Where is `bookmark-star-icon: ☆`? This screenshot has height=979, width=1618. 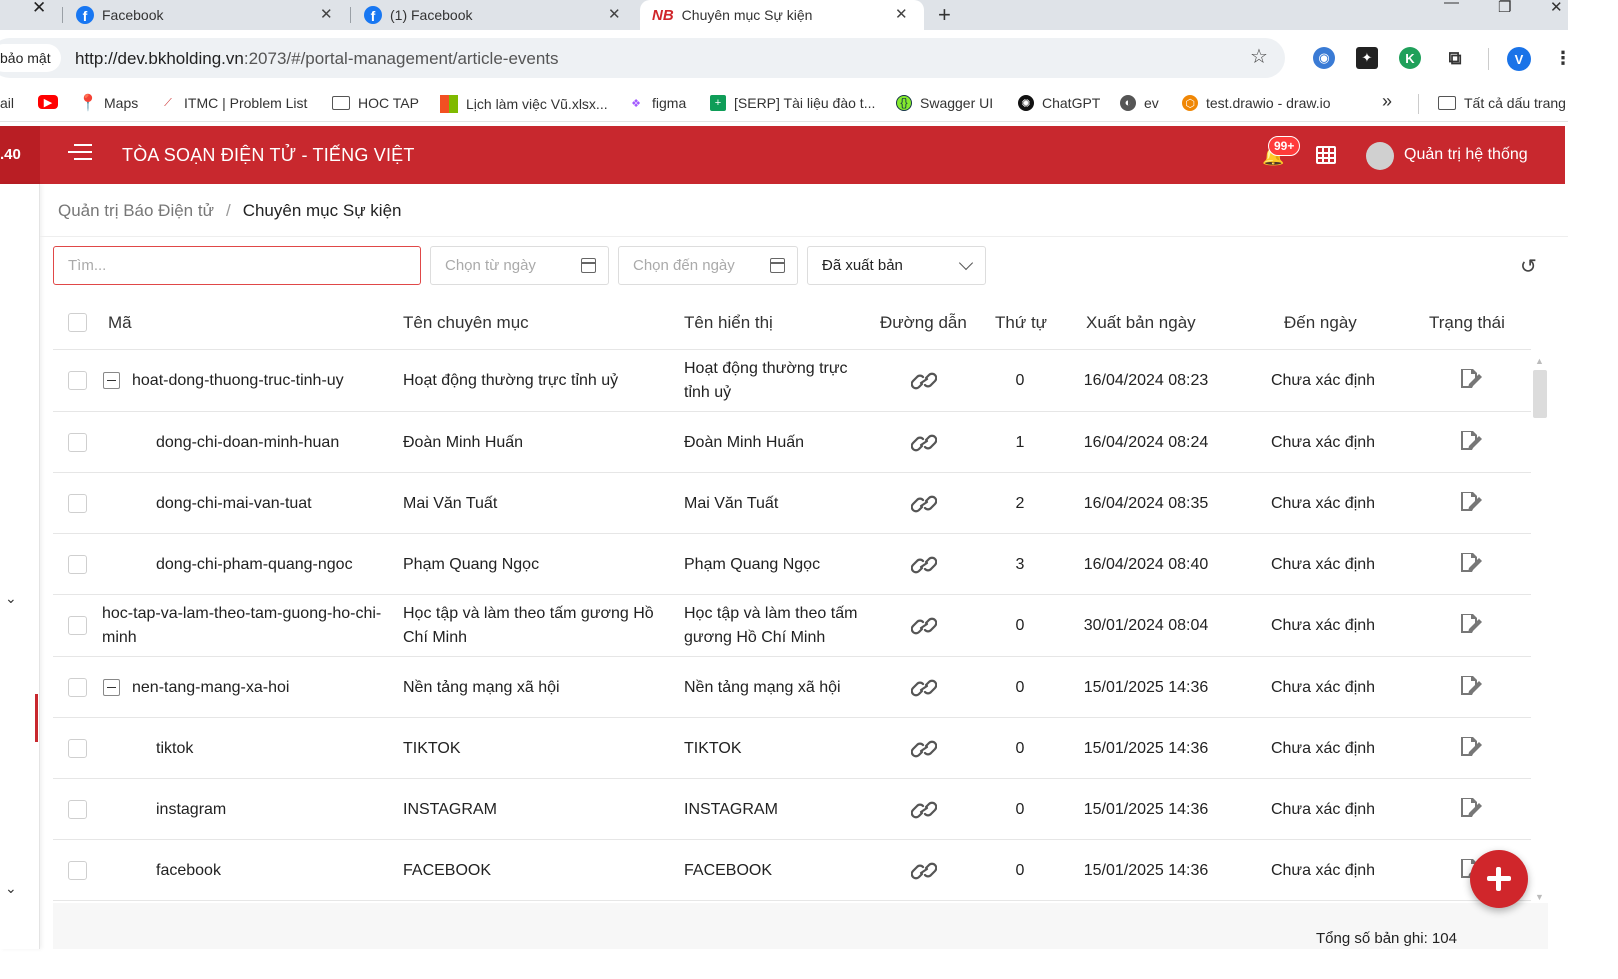
bookmark-star-icon: ☆ is located at coordinates (1259, 56).